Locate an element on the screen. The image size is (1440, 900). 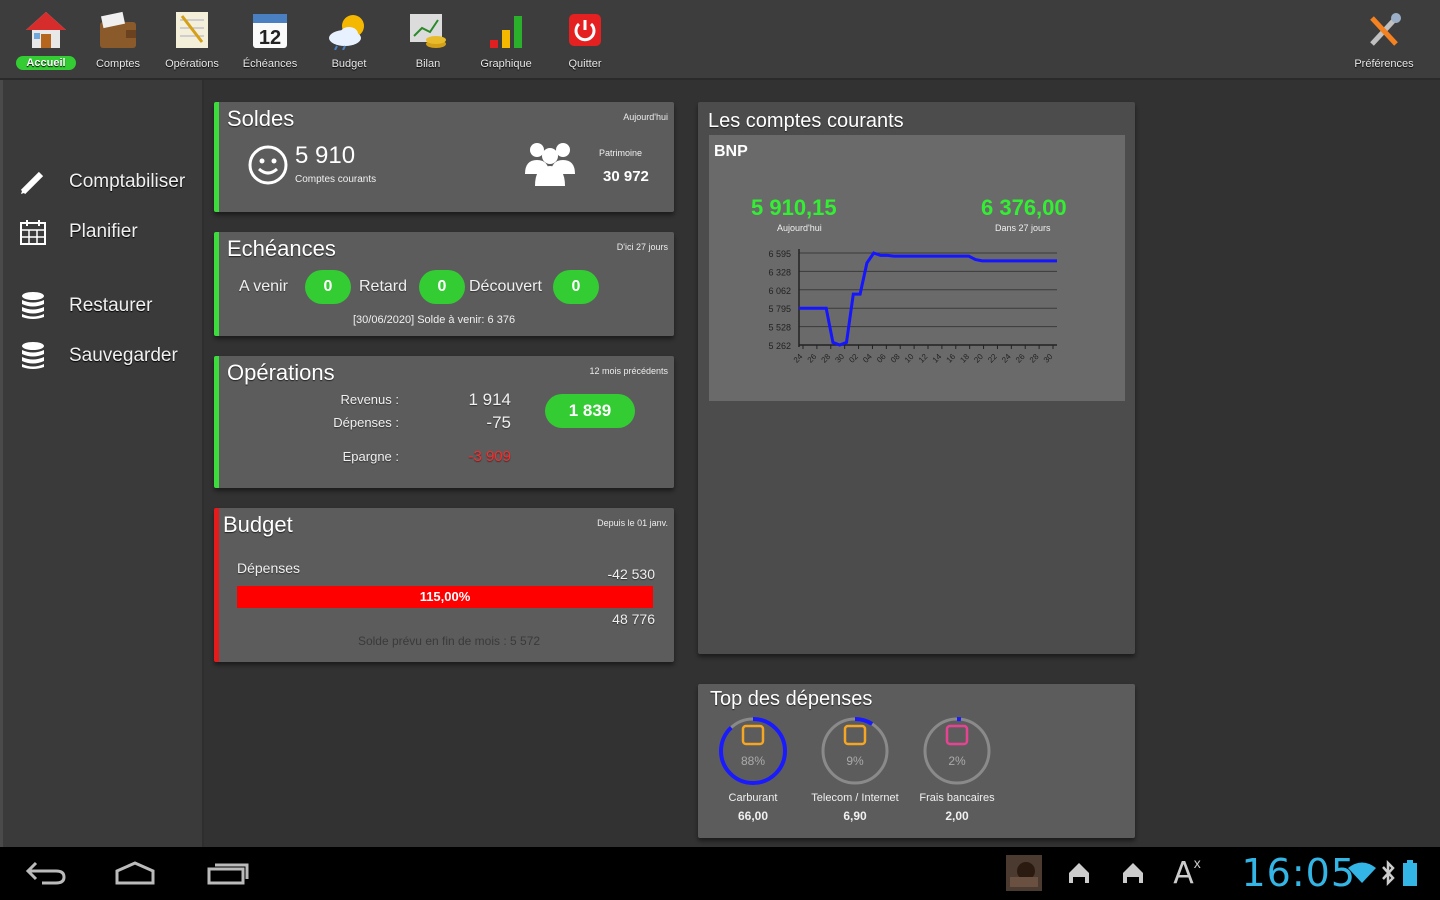
account-name: BNP is located at coordinates (731, 151).